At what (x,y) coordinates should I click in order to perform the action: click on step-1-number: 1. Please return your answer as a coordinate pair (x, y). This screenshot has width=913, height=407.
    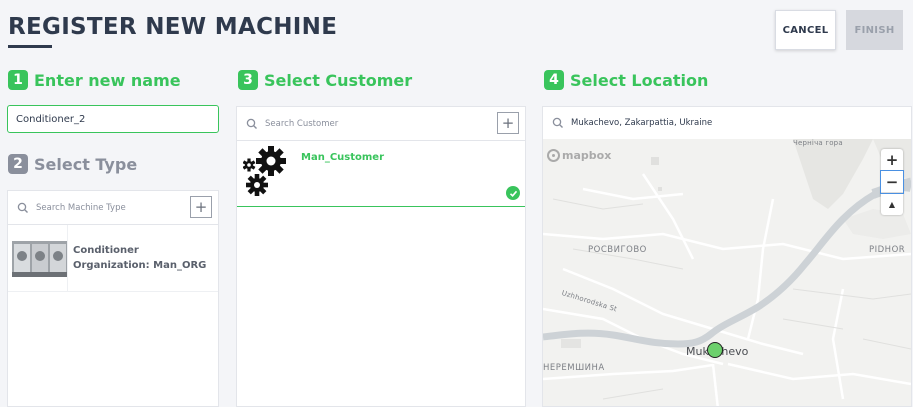
    Looking at the image, I should click on (18, 80).